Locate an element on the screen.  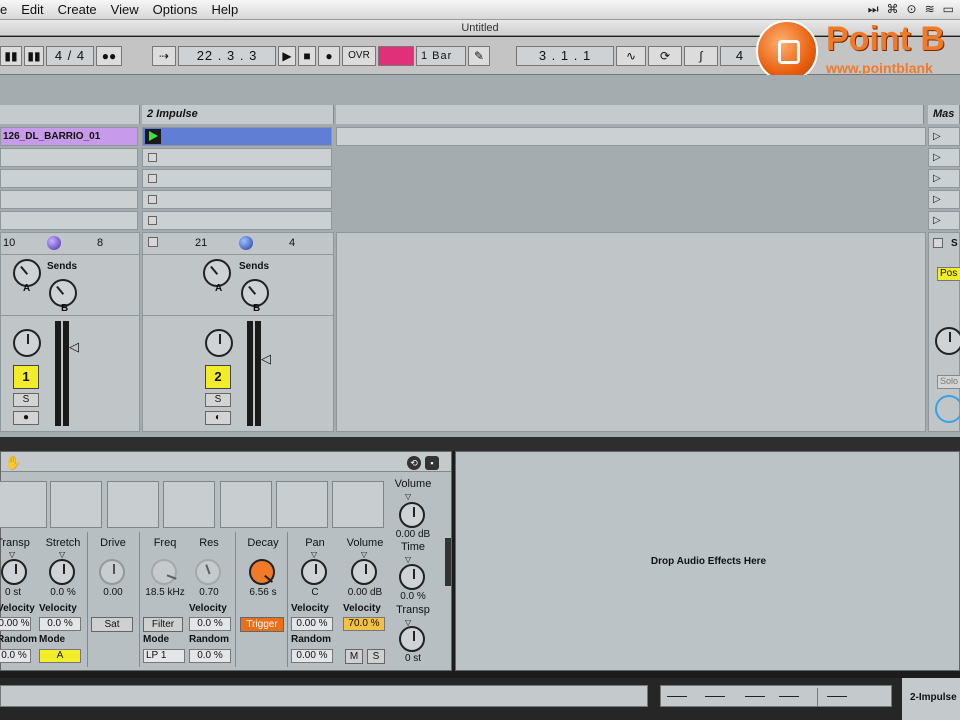
follow-button: ⇢ is located at coordinates (164, 56).